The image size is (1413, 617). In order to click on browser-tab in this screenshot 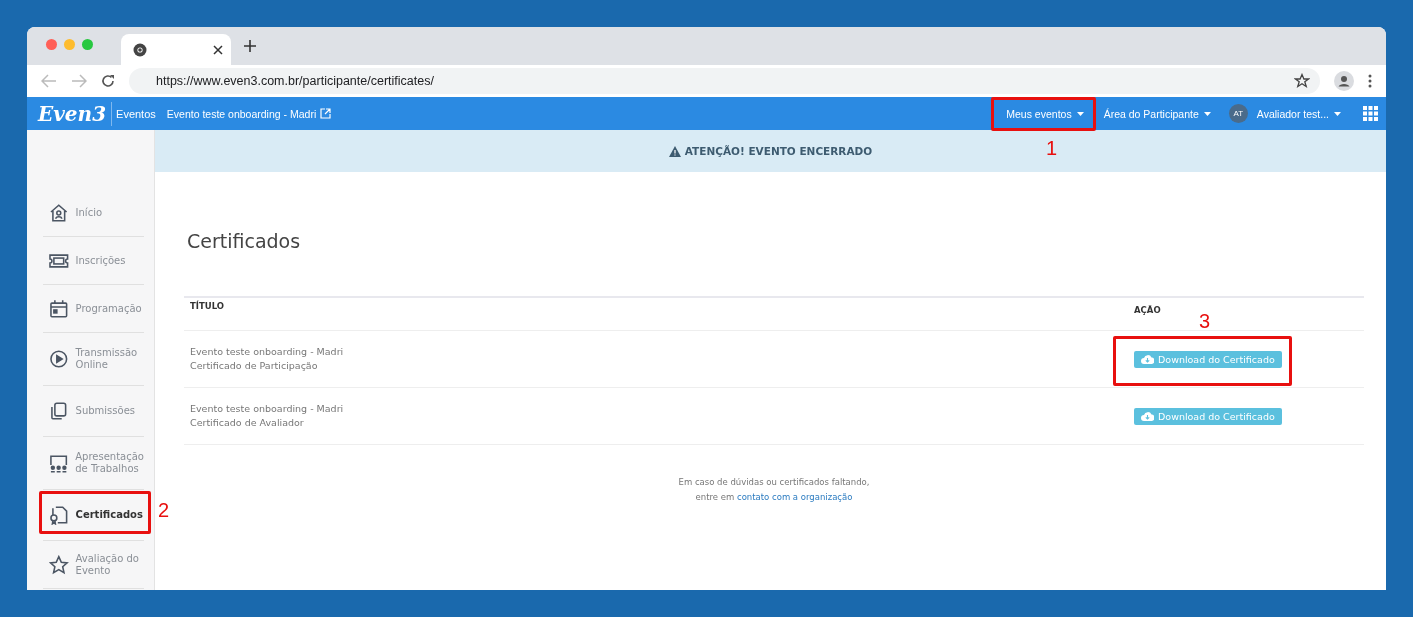, I will do `click(176, 49)`.